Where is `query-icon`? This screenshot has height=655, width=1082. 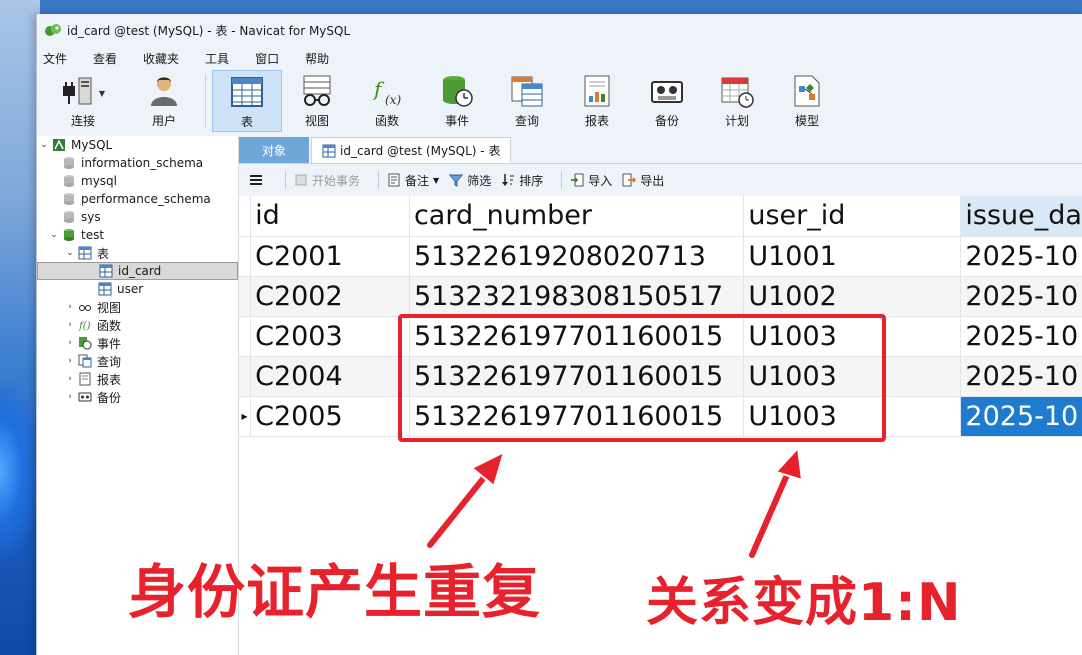 query-icon is located at coordinates (527, 91).